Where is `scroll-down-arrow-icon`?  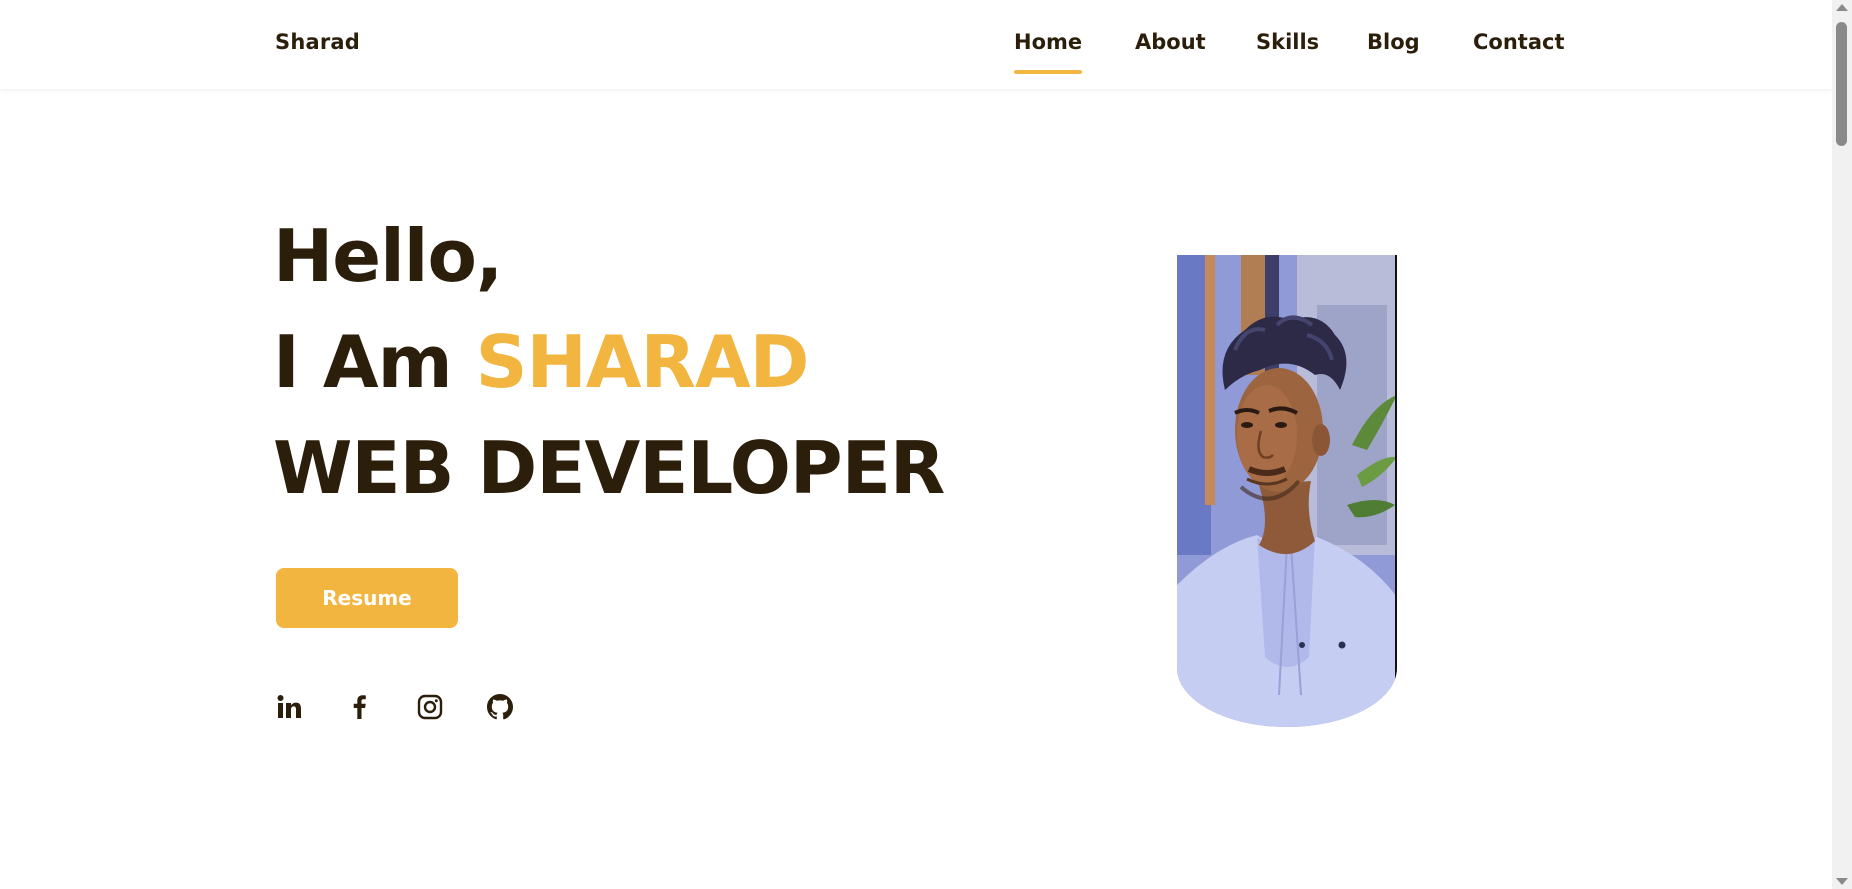
scroll-down-arrow-icon is located at coordinates (1842, 881).